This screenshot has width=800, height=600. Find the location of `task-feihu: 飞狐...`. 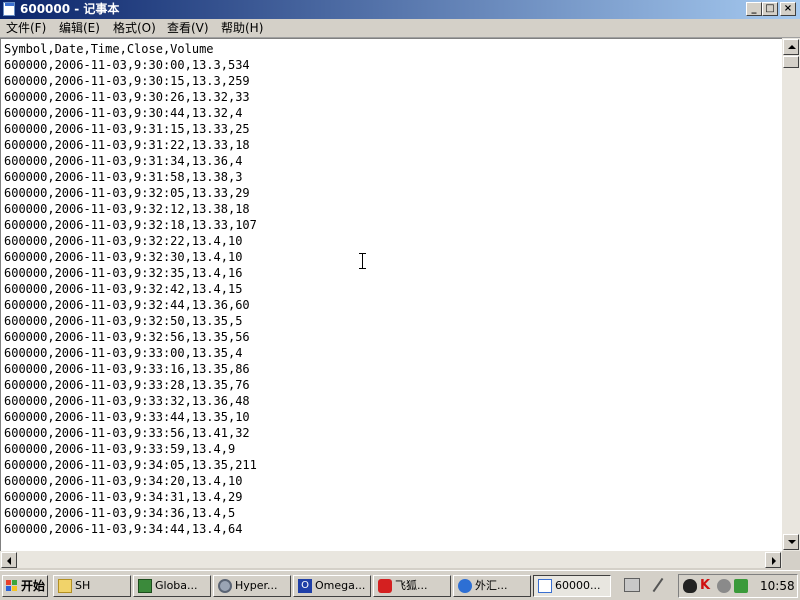

task-feihu: 飞狐... is located at coordinates (412, 586).